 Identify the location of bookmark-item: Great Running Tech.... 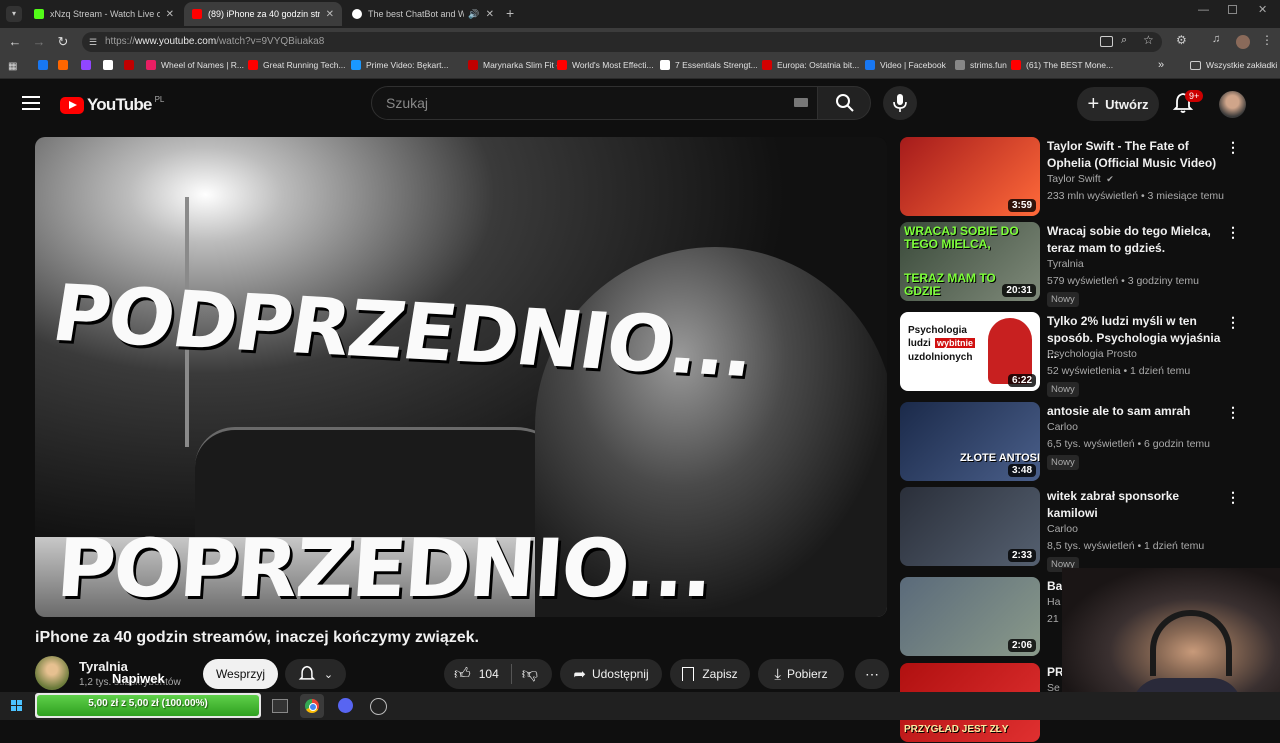
(297, 65).